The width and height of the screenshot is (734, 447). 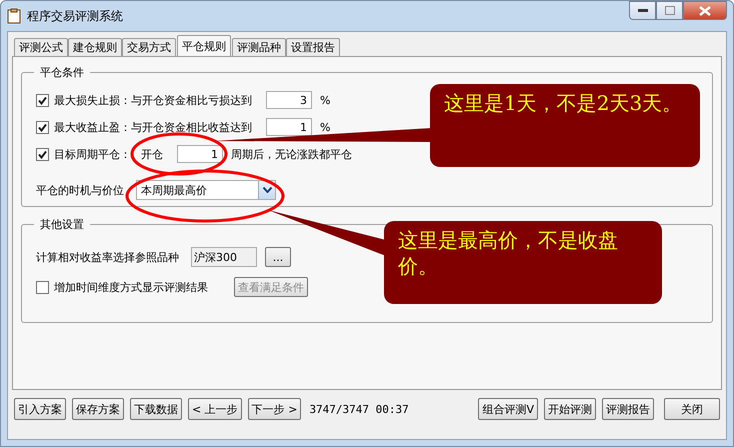 What do you see at coordinates (98, 409) in the screenshot?
I see `footer-button: 保存方案` at bounding box center [98, 409].